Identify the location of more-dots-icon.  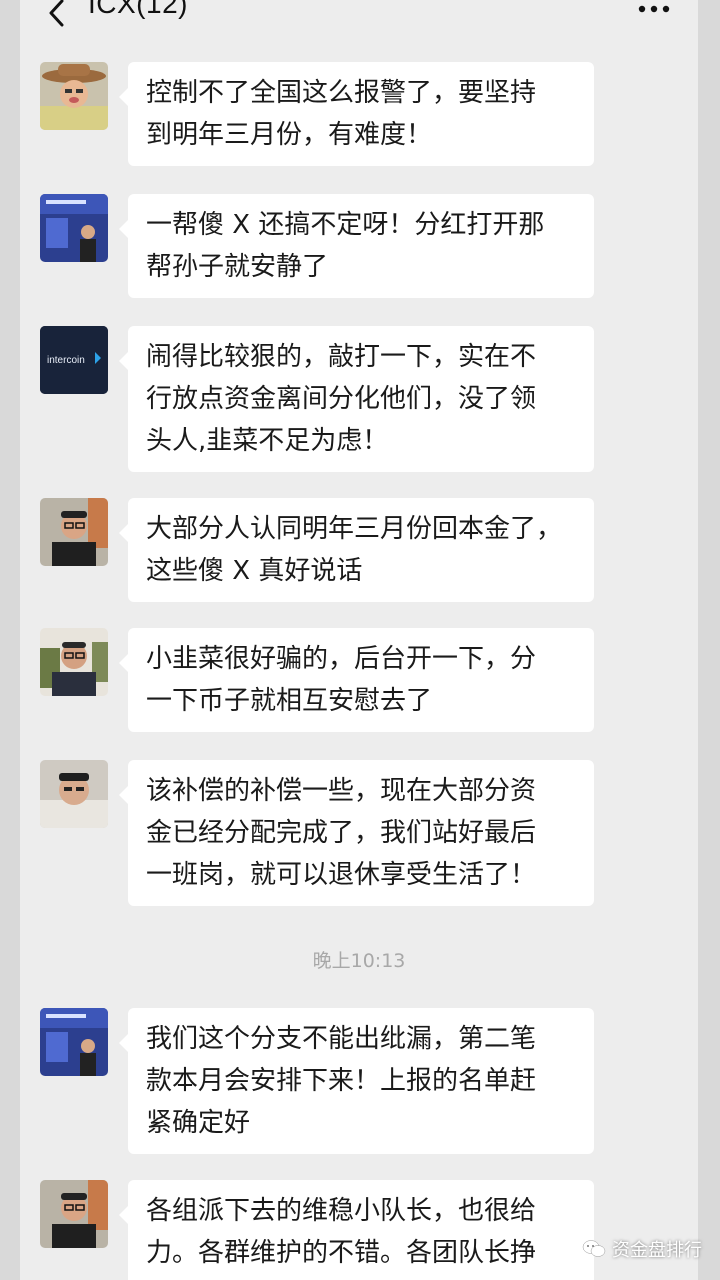
(654, 9).